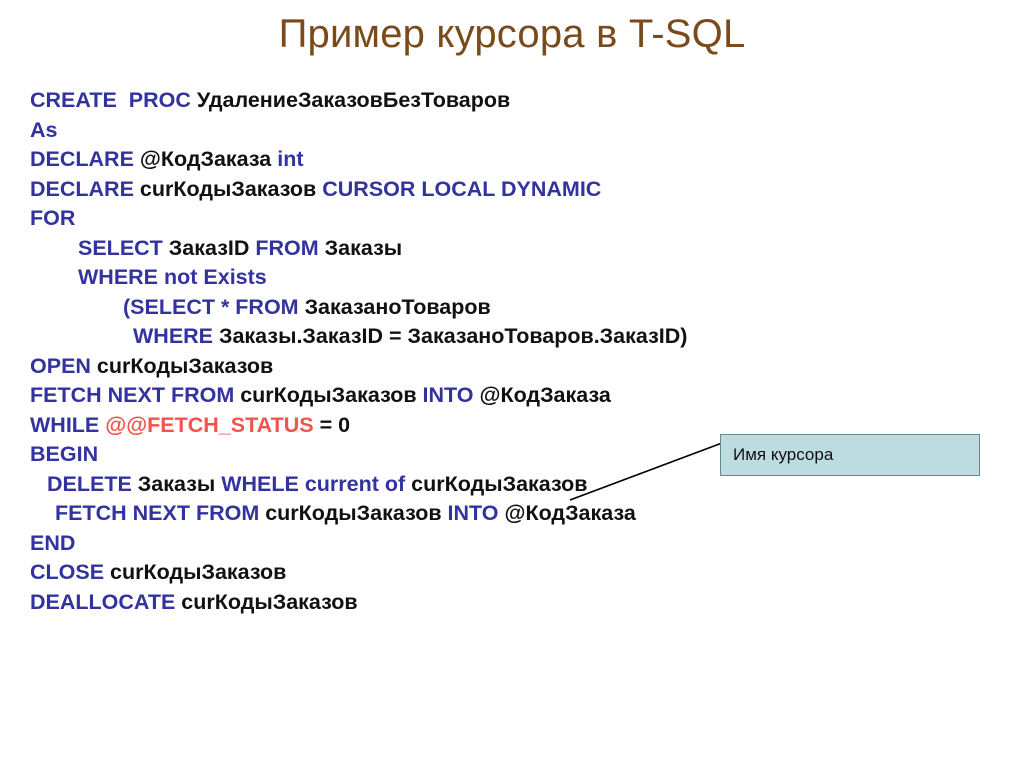 This screenshot has width=1024, height=767. What do you see at coordinates (510, 219) in the screenshot?
I see `code-line: FOR` at bounding box center [510, 219].